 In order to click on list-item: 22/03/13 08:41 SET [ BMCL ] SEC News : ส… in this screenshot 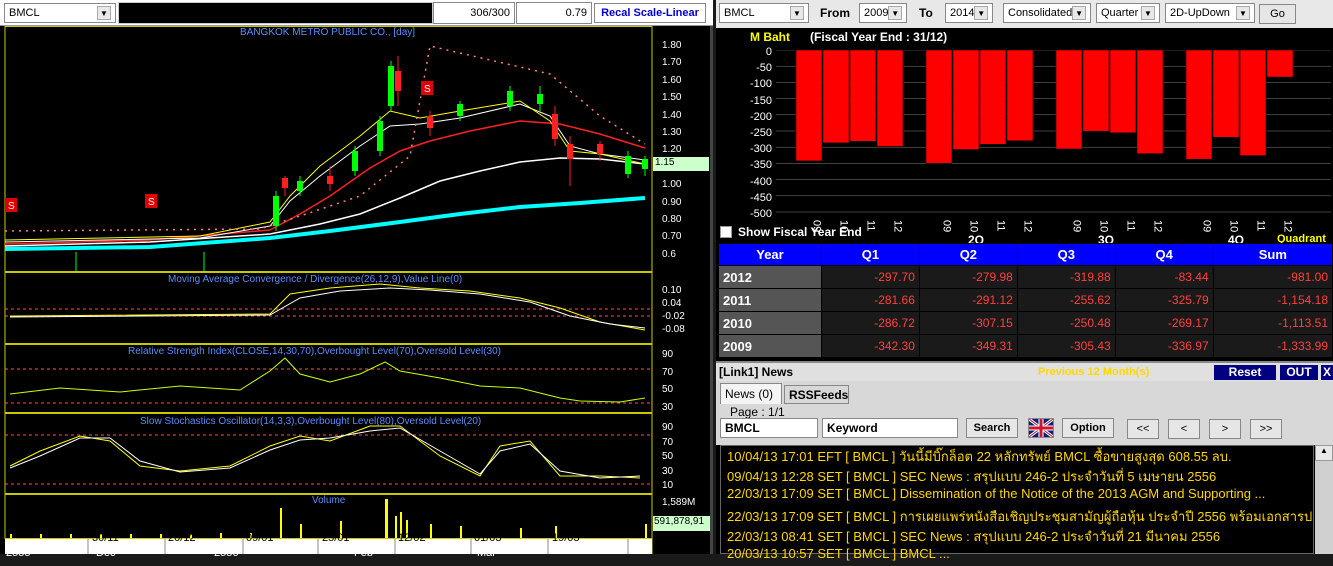, I will do `click(1019, 536)`.